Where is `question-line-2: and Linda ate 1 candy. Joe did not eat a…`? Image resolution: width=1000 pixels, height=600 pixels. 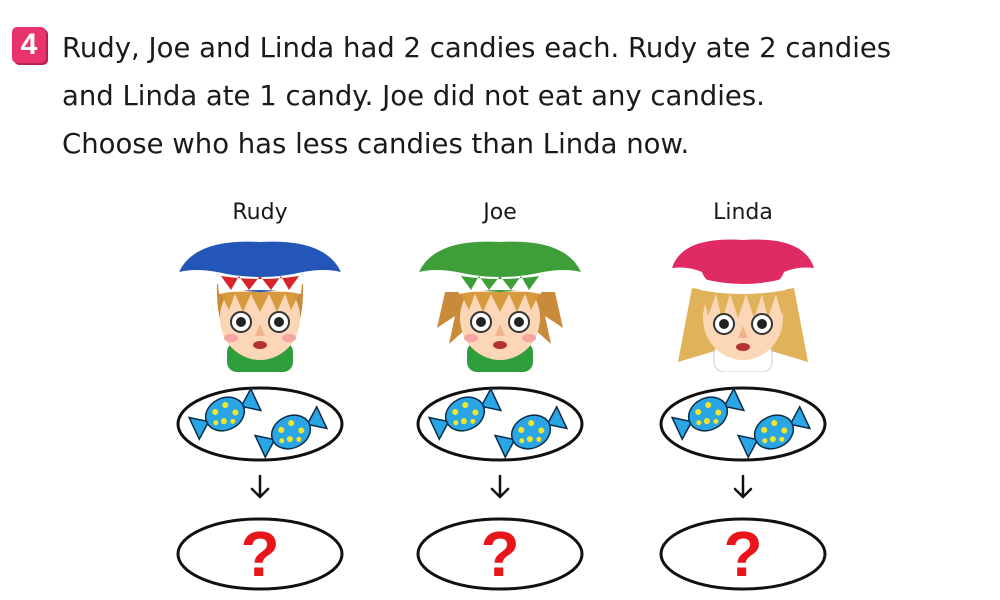
question-line-2: and Linda ate 1 candy. Joe did not eat a… is located at coordinates (413, 96).